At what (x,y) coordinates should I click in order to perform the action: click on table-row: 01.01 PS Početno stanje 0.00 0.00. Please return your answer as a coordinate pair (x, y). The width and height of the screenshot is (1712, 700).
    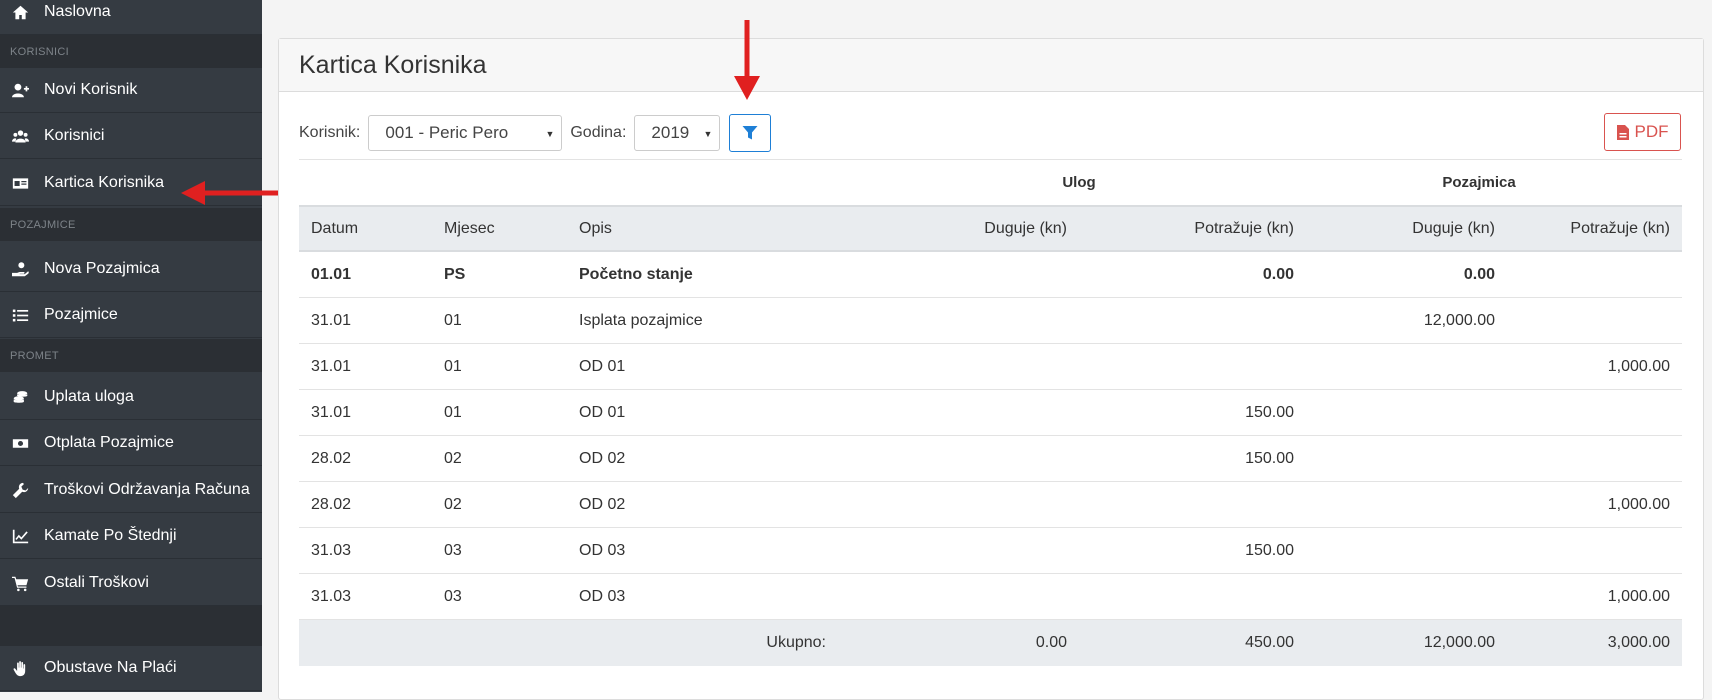
    Looking at the image, I should click on (990, 275).